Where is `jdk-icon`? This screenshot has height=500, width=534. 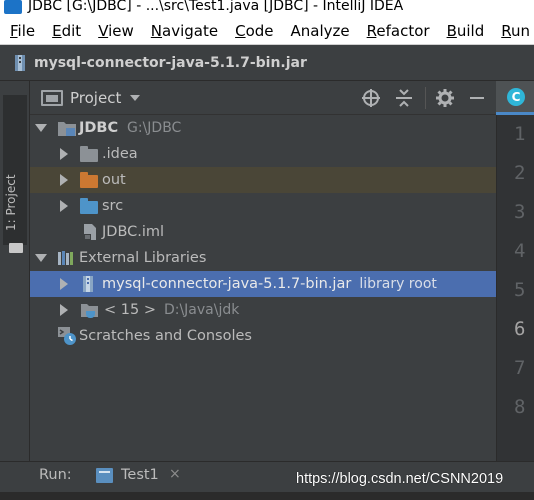
jdk-icon is located at coordinates (89, 311).